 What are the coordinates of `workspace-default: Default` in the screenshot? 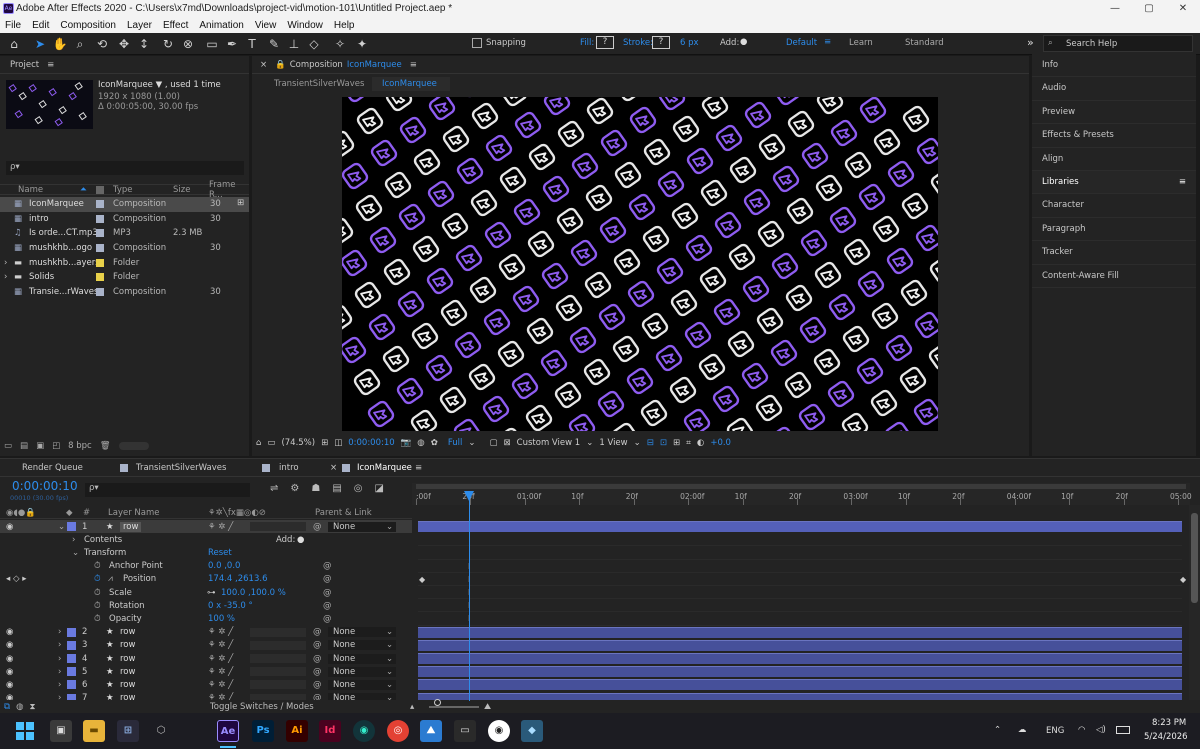 It's located at (801, 43).